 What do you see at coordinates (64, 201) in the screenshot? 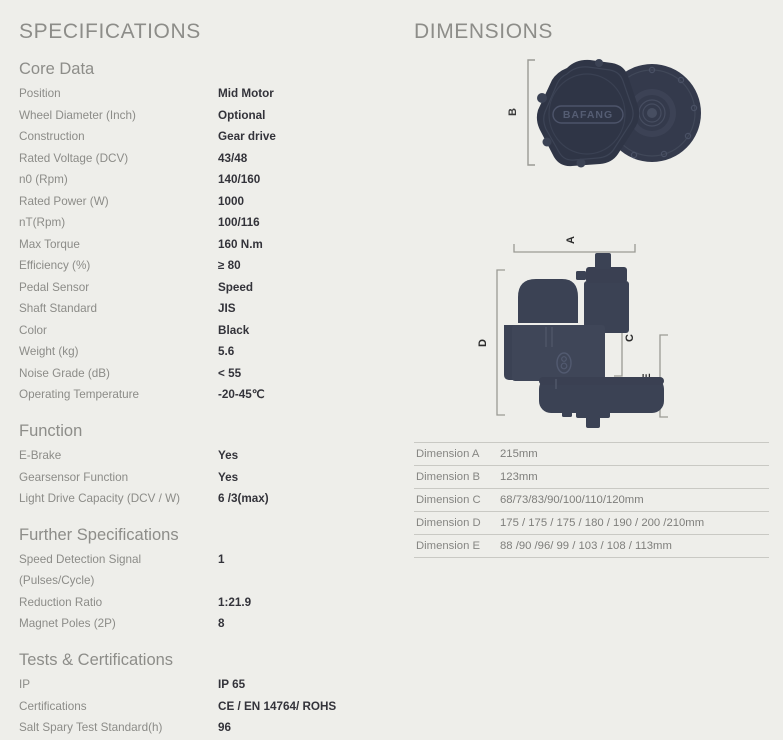
I see `spec-label-text: Rated Power (W)` at bounding box center [64, 201].